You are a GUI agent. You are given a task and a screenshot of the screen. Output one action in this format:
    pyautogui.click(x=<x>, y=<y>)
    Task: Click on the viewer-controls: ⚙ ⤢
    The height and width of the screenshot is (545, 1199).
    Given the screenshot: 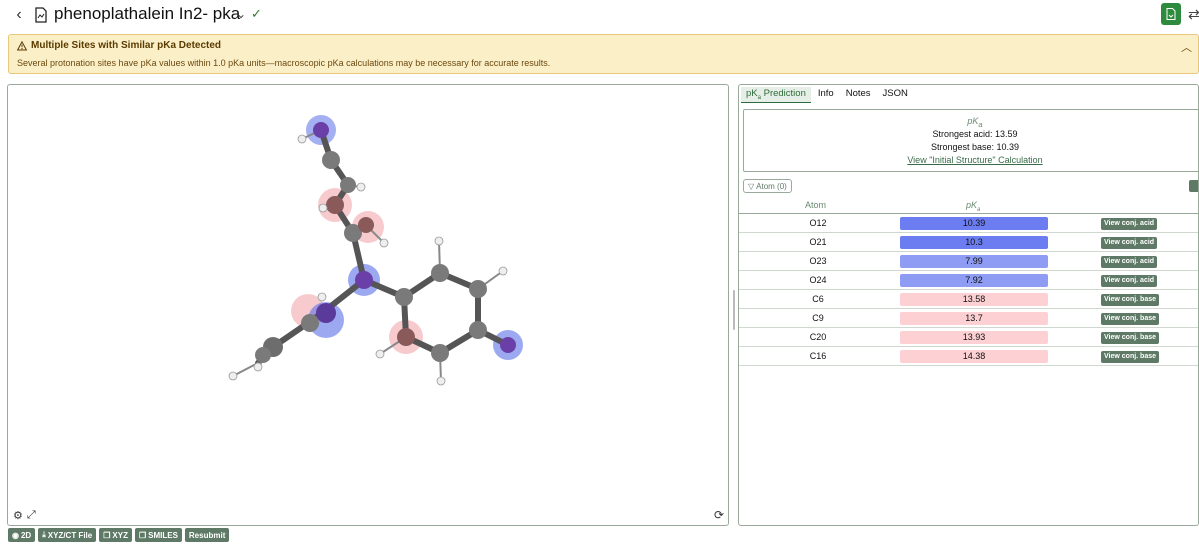 What is the action you would take?
    pyautogui.click(x=24, y=515)
    